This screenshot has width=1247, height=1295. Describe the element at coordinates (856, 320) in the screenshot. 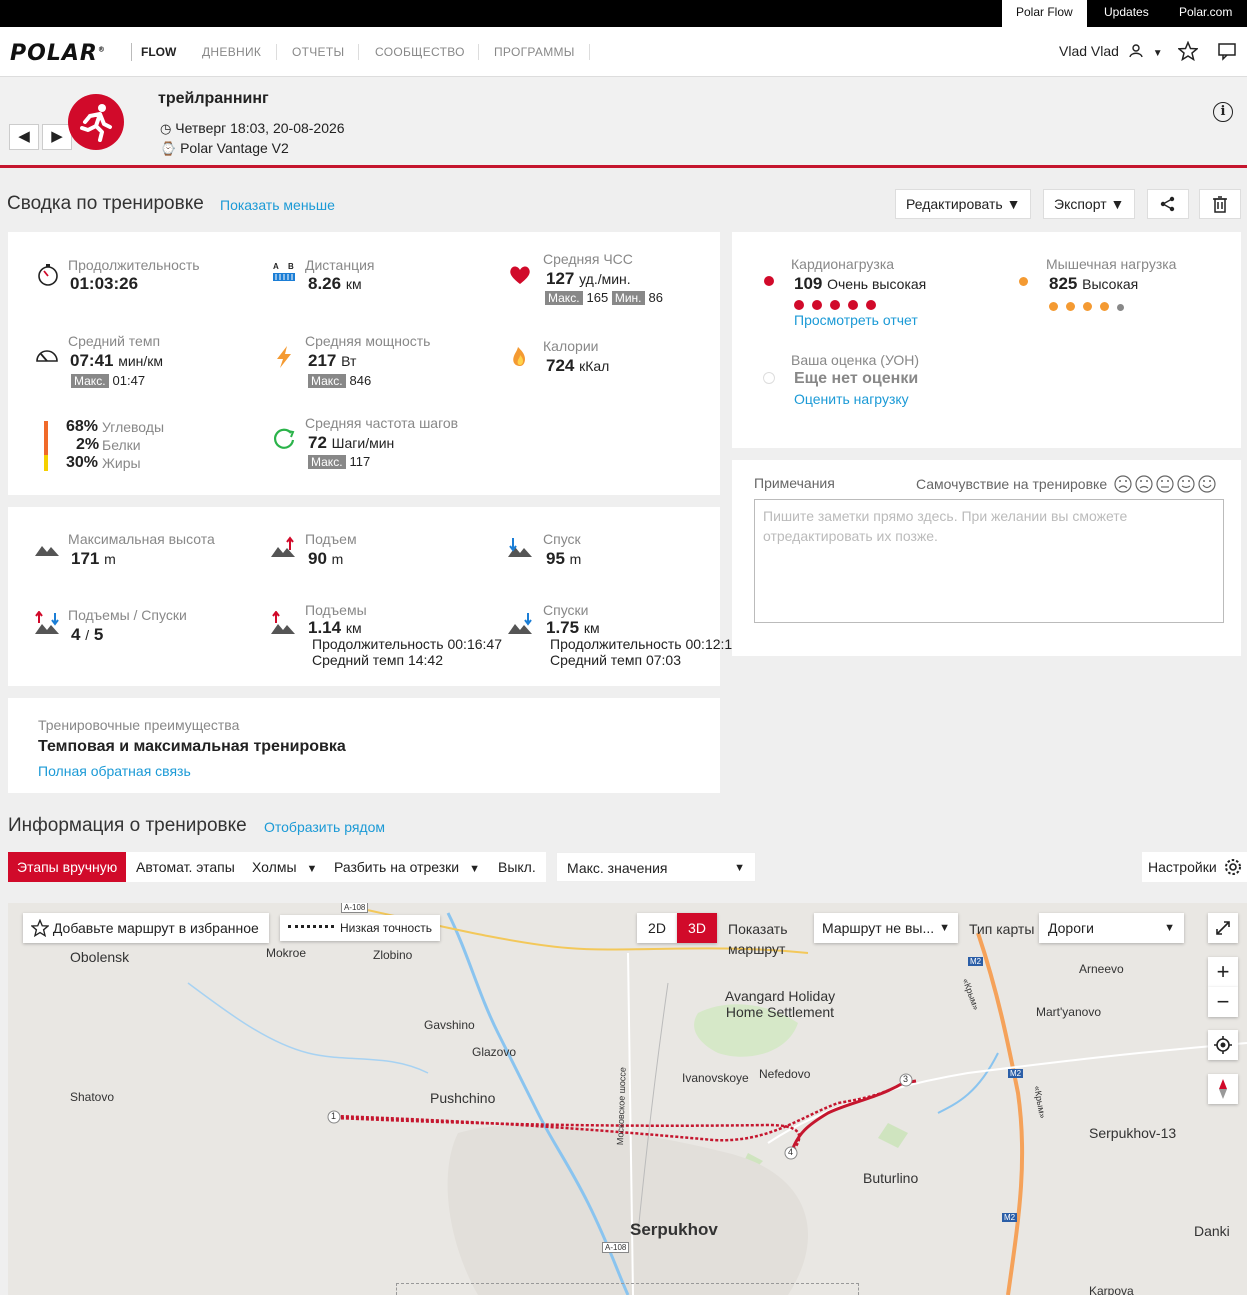

I see `view-report-link: Просмотреть отчет` at that location.